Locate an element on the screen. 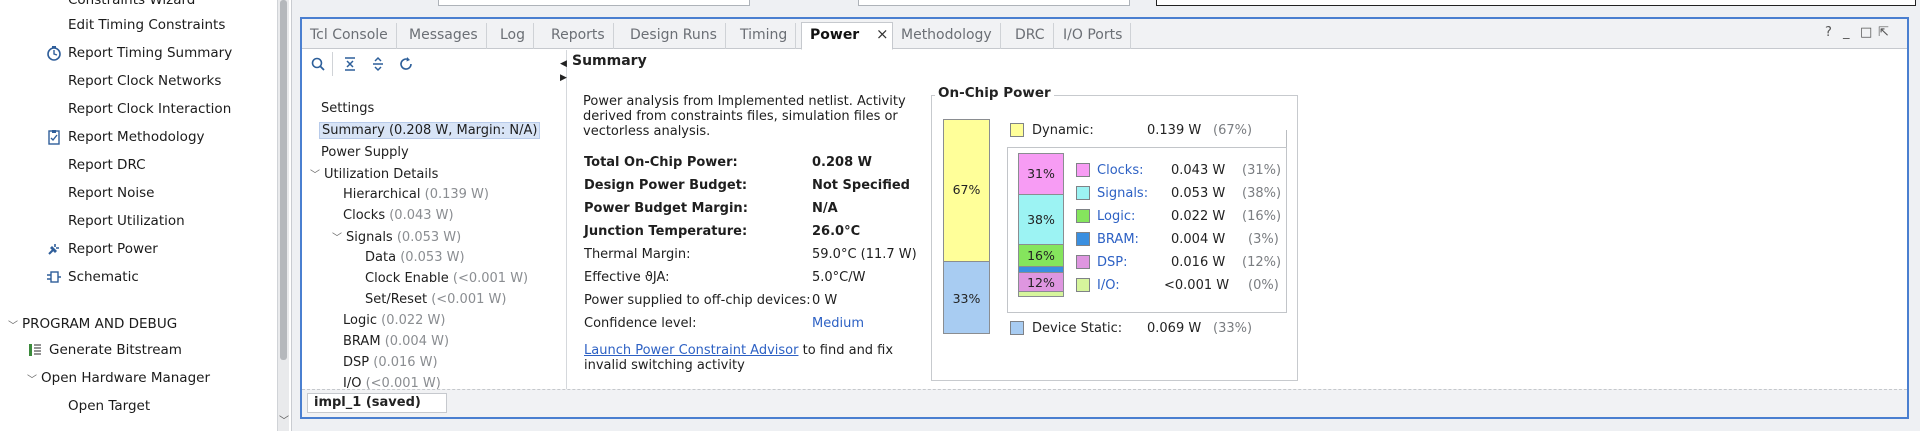 Image resolution: width=1920 pixels, height=431 pixels. nav-report-power: Report Power is located at coordinates (102, 249).